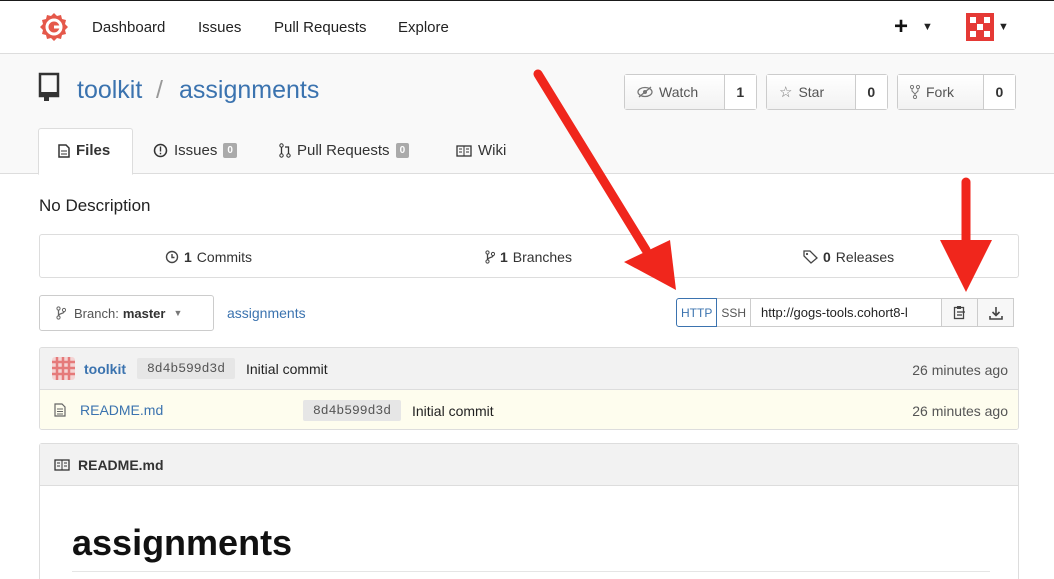 The image size is (1054, 579). I want to click on create-new-button: +, so click(901, 27).